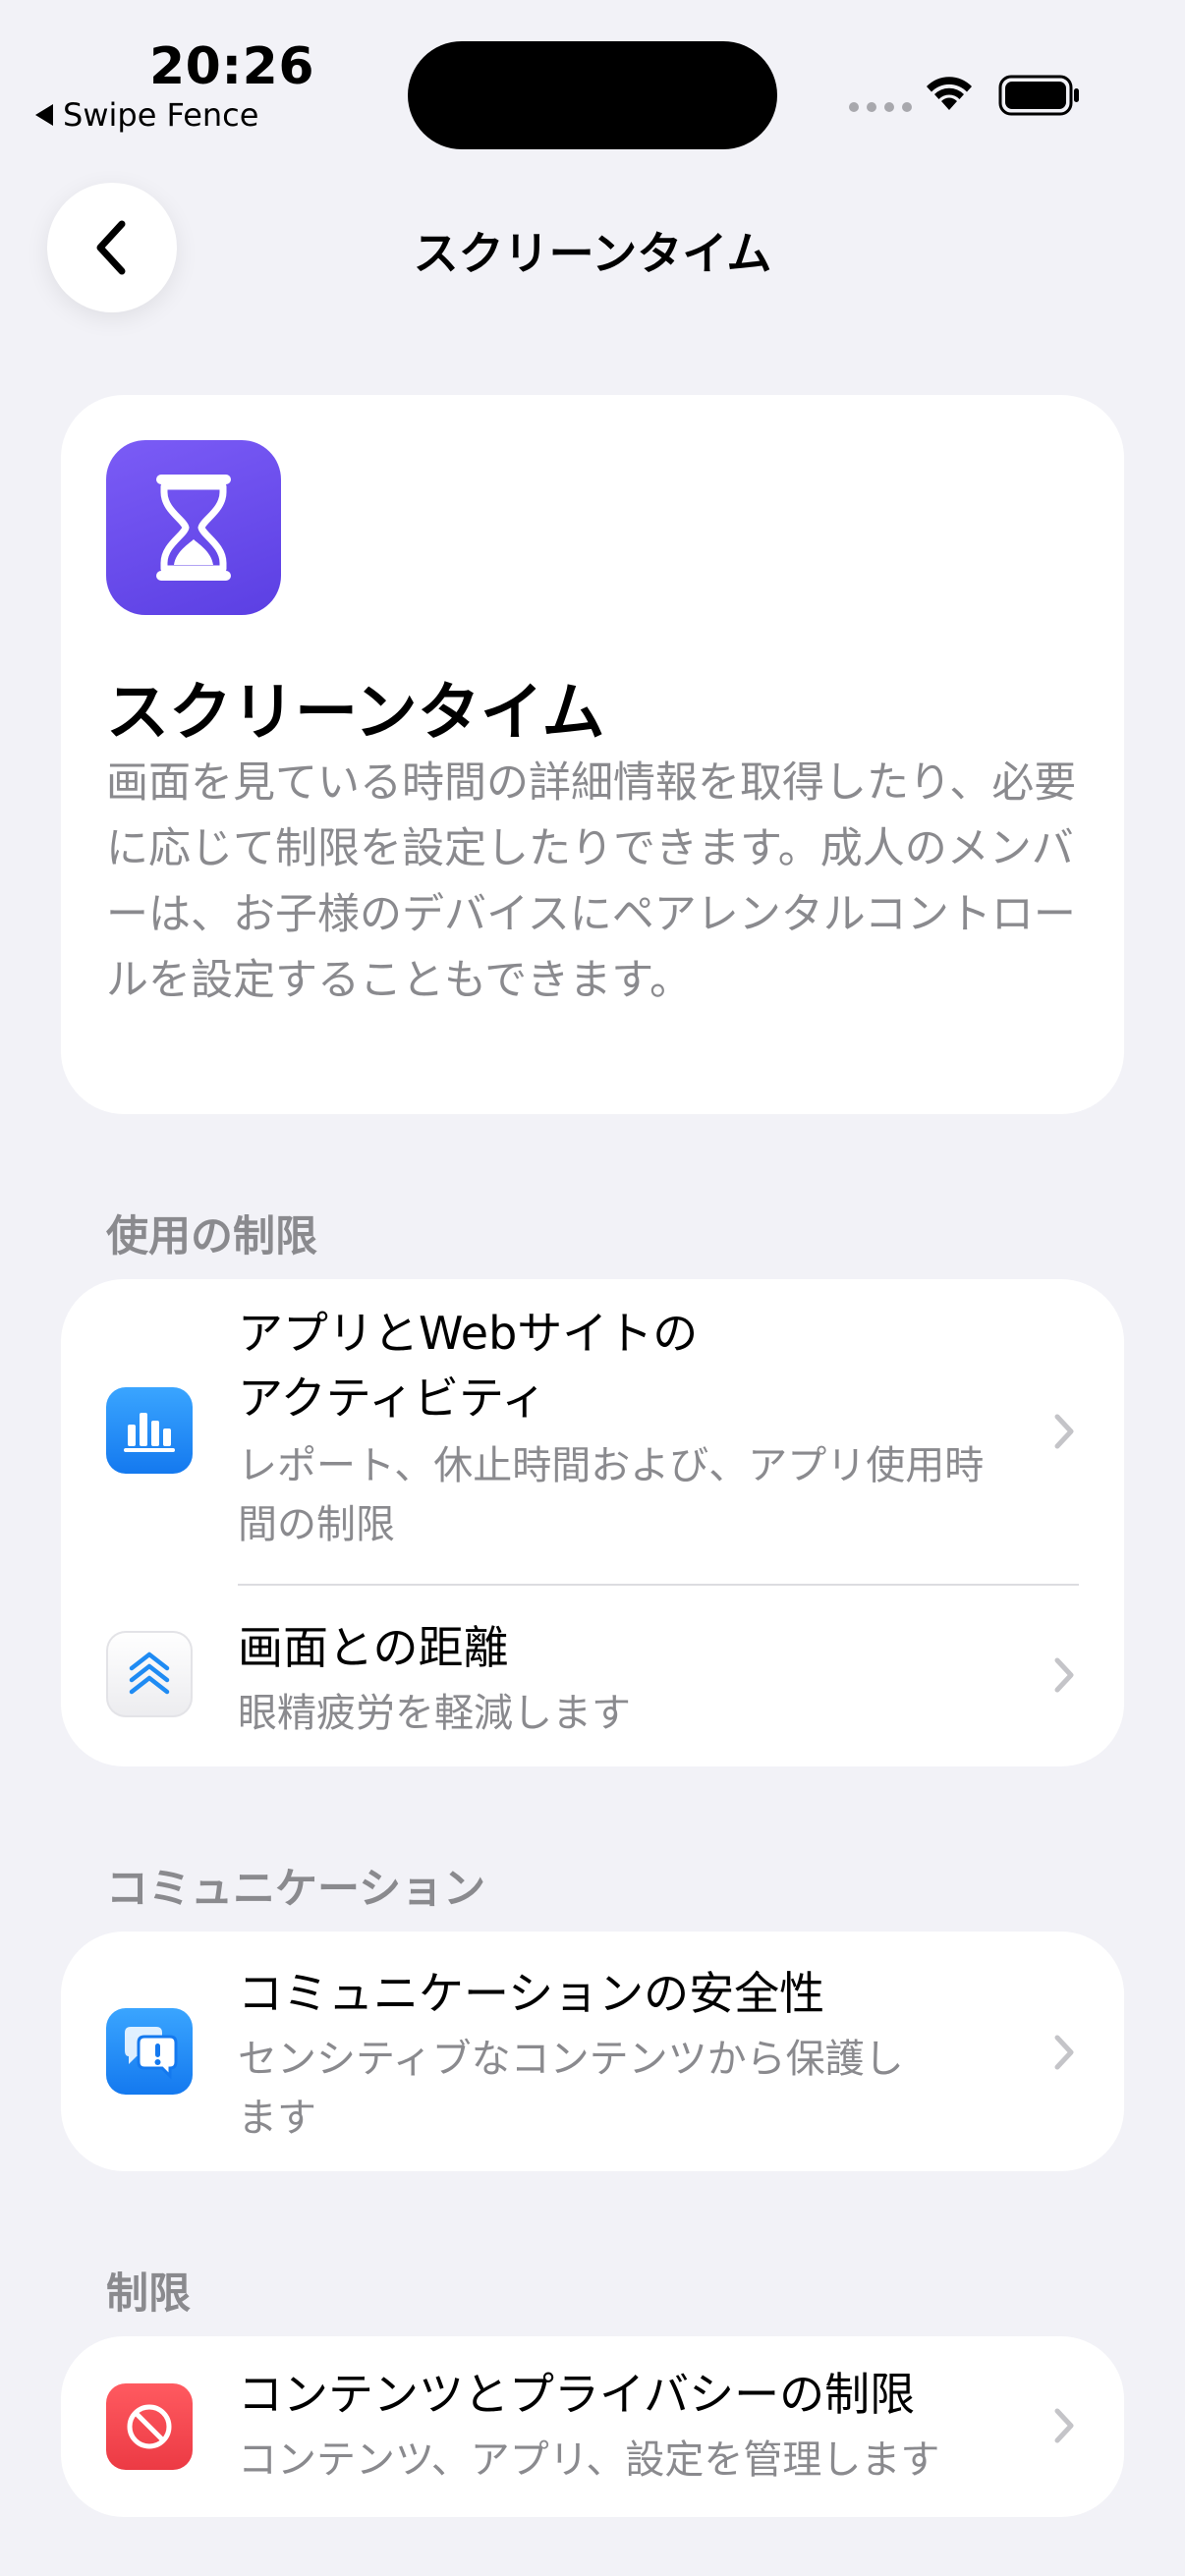 The image size is (1185, 2576). I want to click on restriction-icon, so click(150, 2426).